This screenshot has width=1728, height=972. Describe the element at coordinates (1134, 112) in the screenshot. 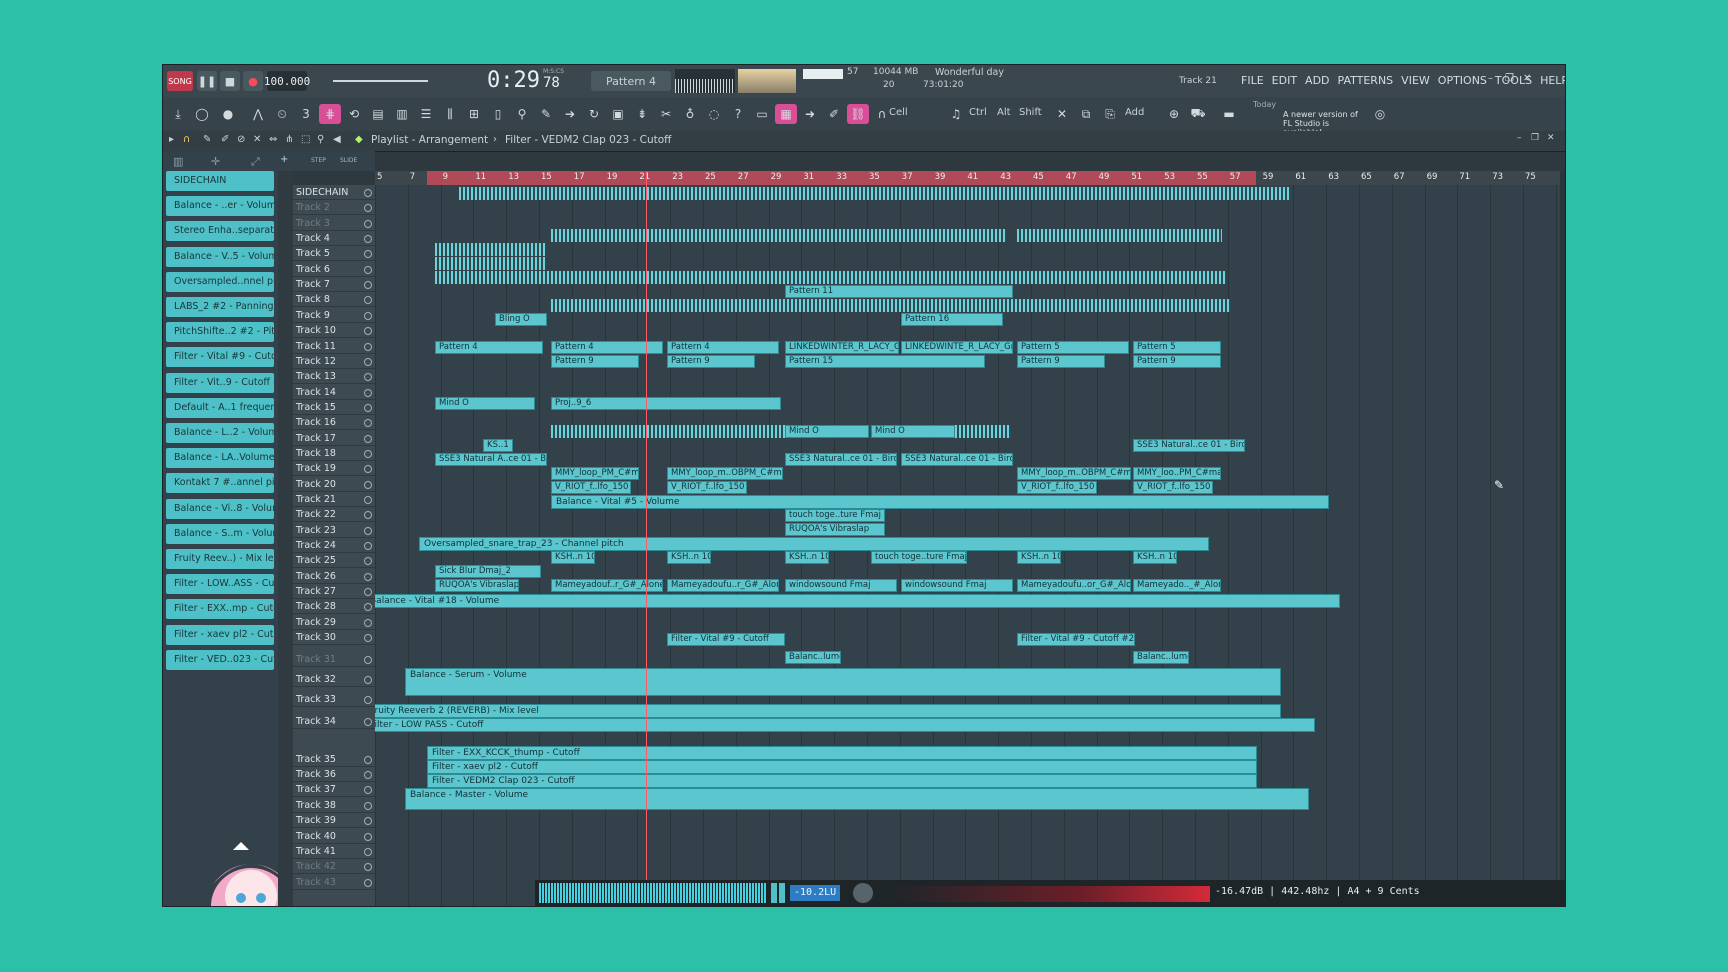

I see `add-button: Add` at that location.